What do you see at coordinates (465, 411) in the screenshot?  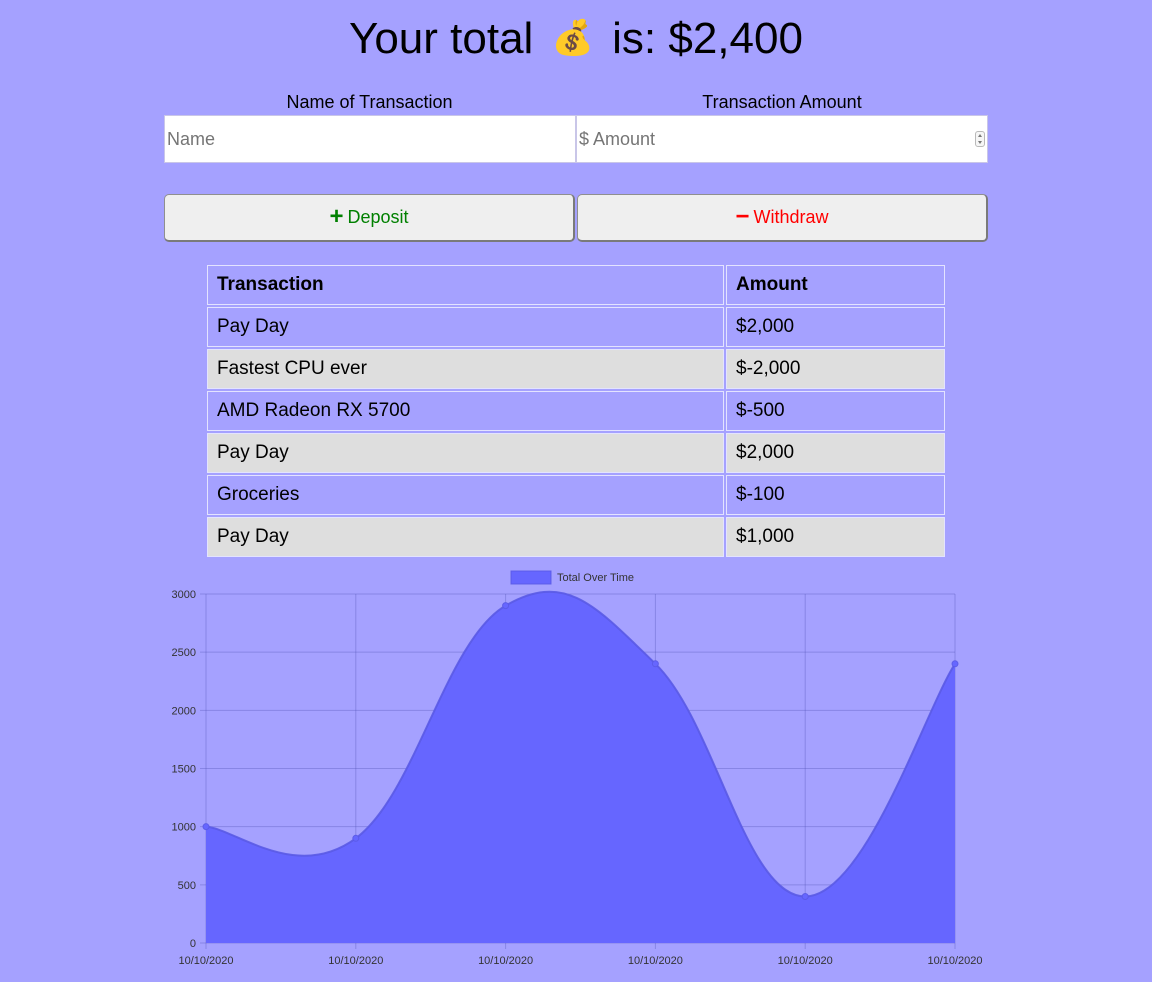 I see `transaction-name: AMD Radeon RX 5700` at bounding box center [465, 411].